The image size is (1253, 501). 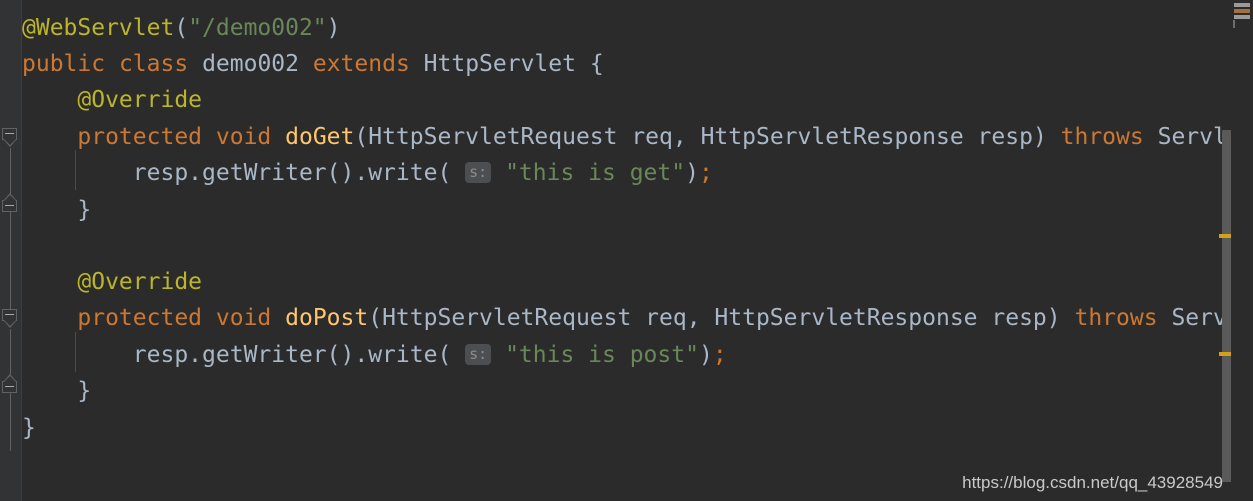 What do you see at coordinates (1092, 482) in the screenshot?
I see `watermark-url: https://blog.csdn.net/qq_43928549` at bounding box center [1092, 482].